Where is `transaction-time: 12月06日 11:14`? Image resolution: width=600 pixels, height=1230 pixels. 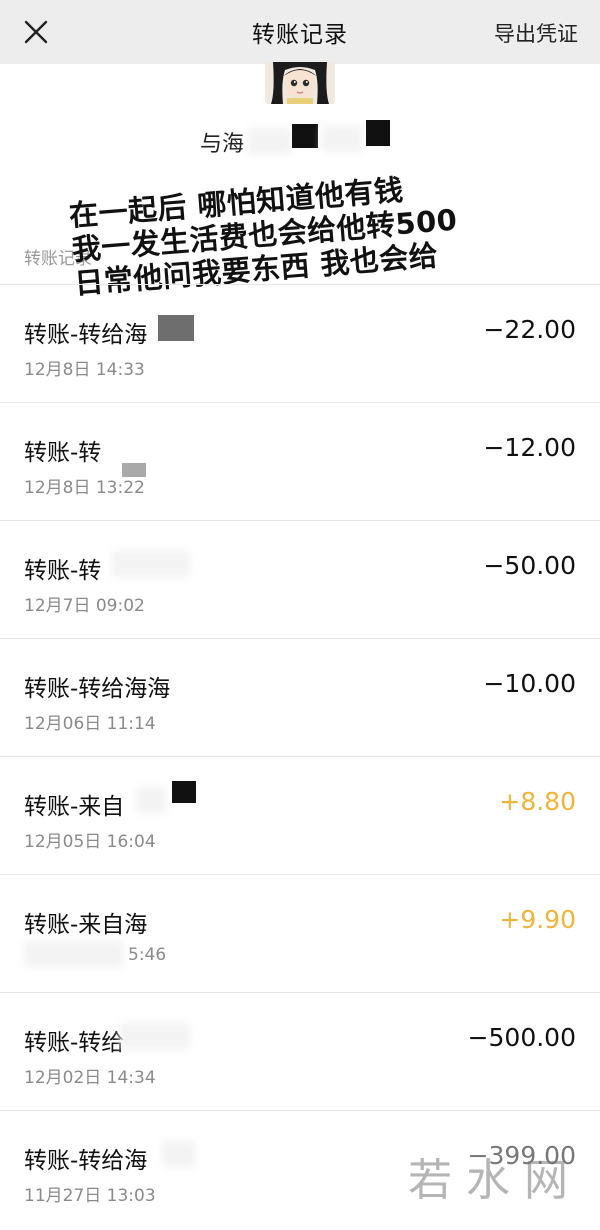
transaction-time: 12月06日 11:14 is located at coordinates (90, 724).